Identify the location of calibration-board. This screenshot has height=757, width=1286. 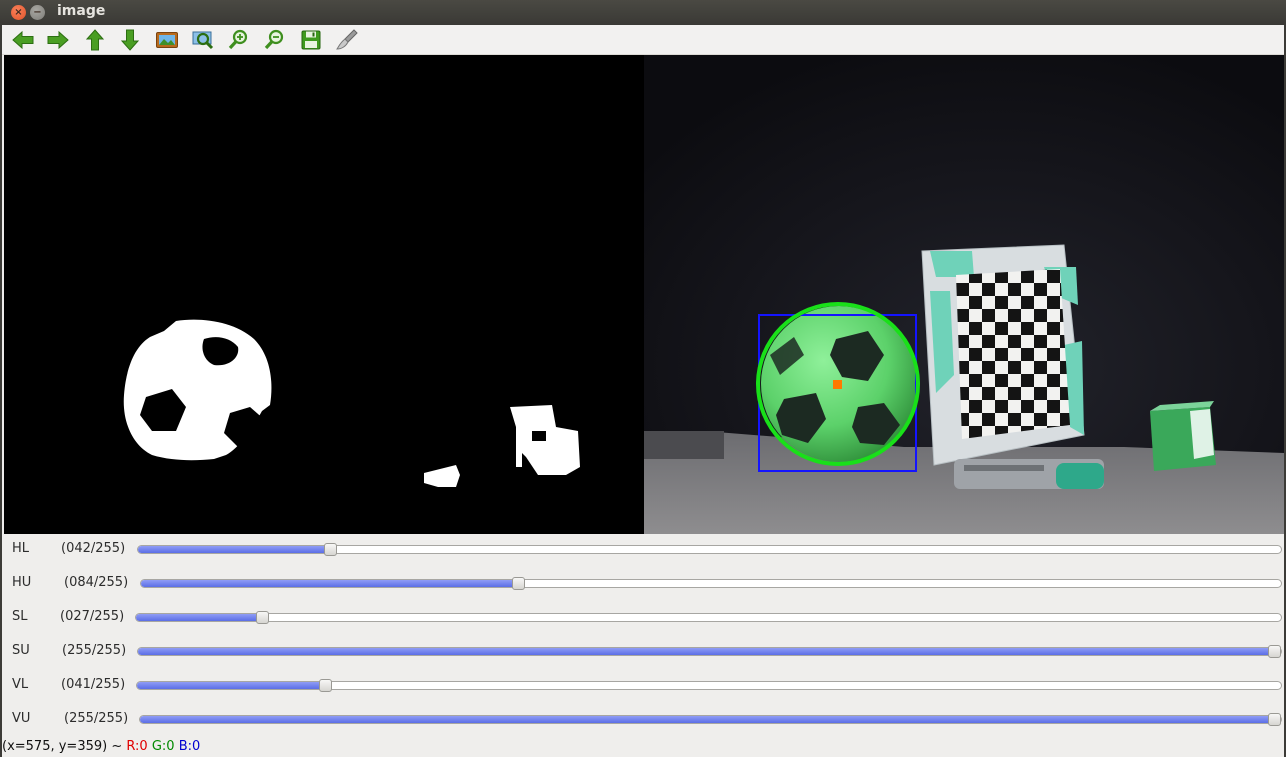
(1003, 355).